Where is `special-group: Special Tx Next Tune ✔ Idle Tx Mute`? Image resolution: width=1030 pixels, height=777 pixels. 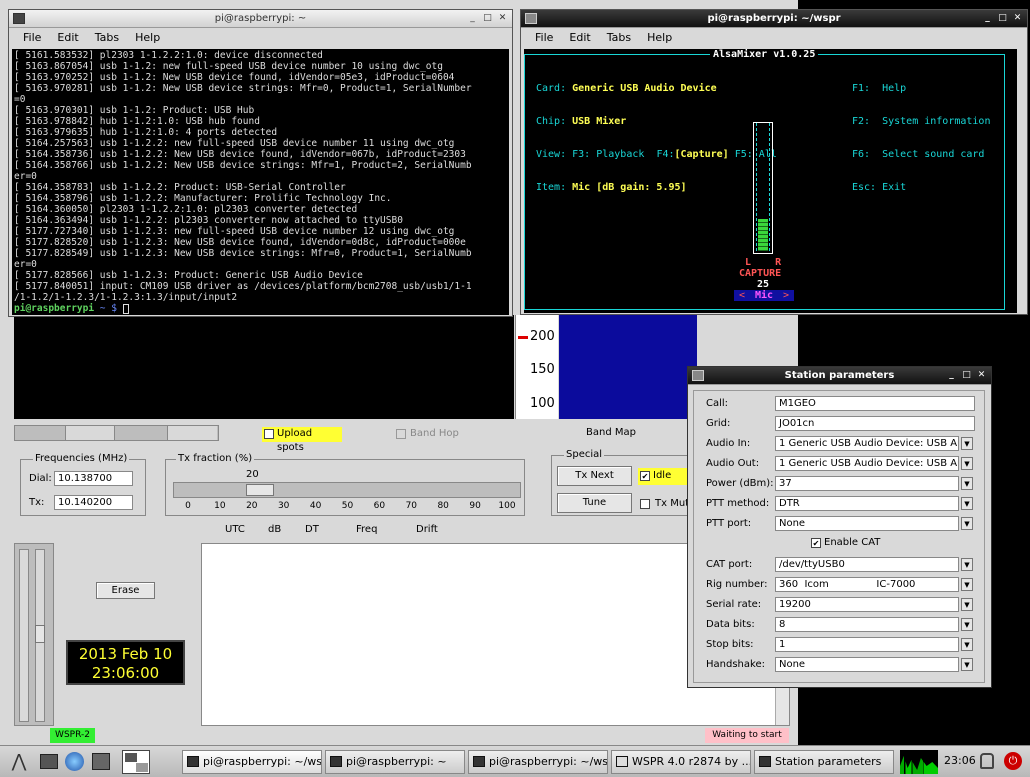
special-group: Special Tx Next Tune ✔ Idle Tx Mute is located at coordinates (626, 482).